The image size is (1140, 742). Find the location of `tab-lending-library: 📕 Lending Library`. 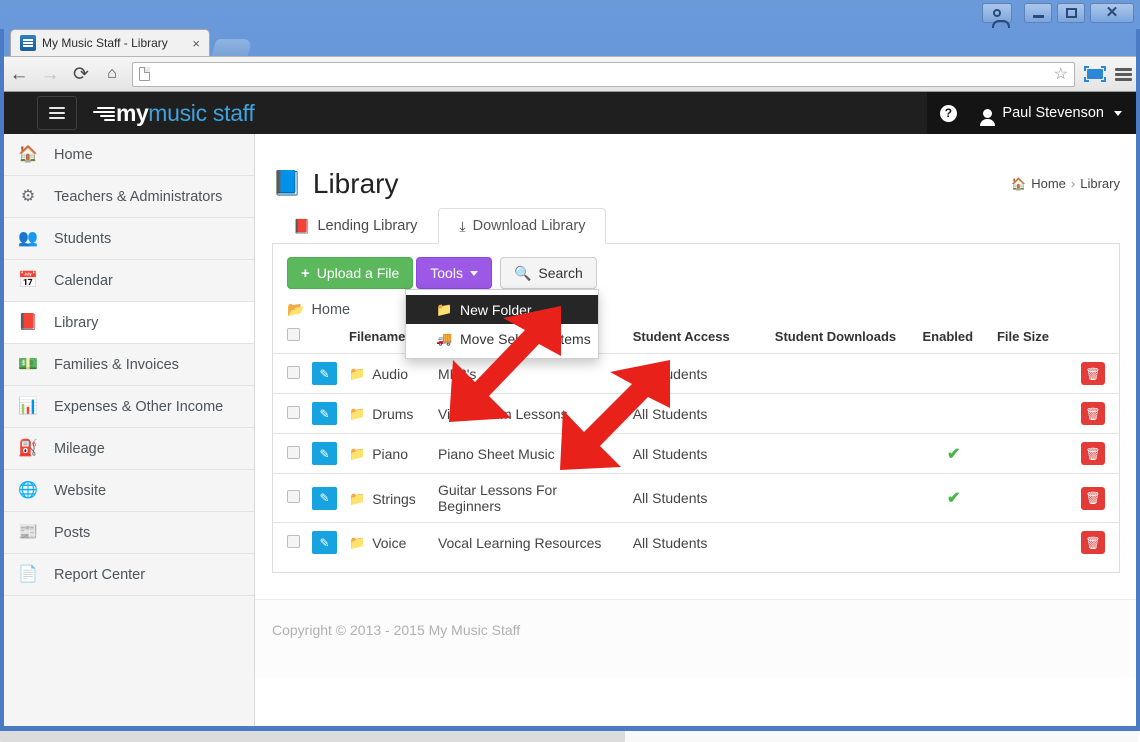

tab-lending-library: 📕 Lending Library is located at coordinates (355, 226).